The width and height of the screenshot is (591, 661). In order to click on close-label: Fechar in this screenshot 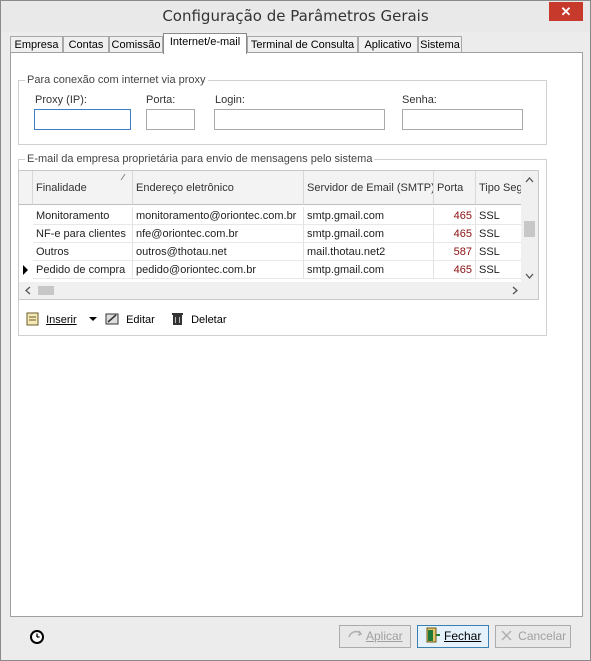, I will do `click(462, 636)`.